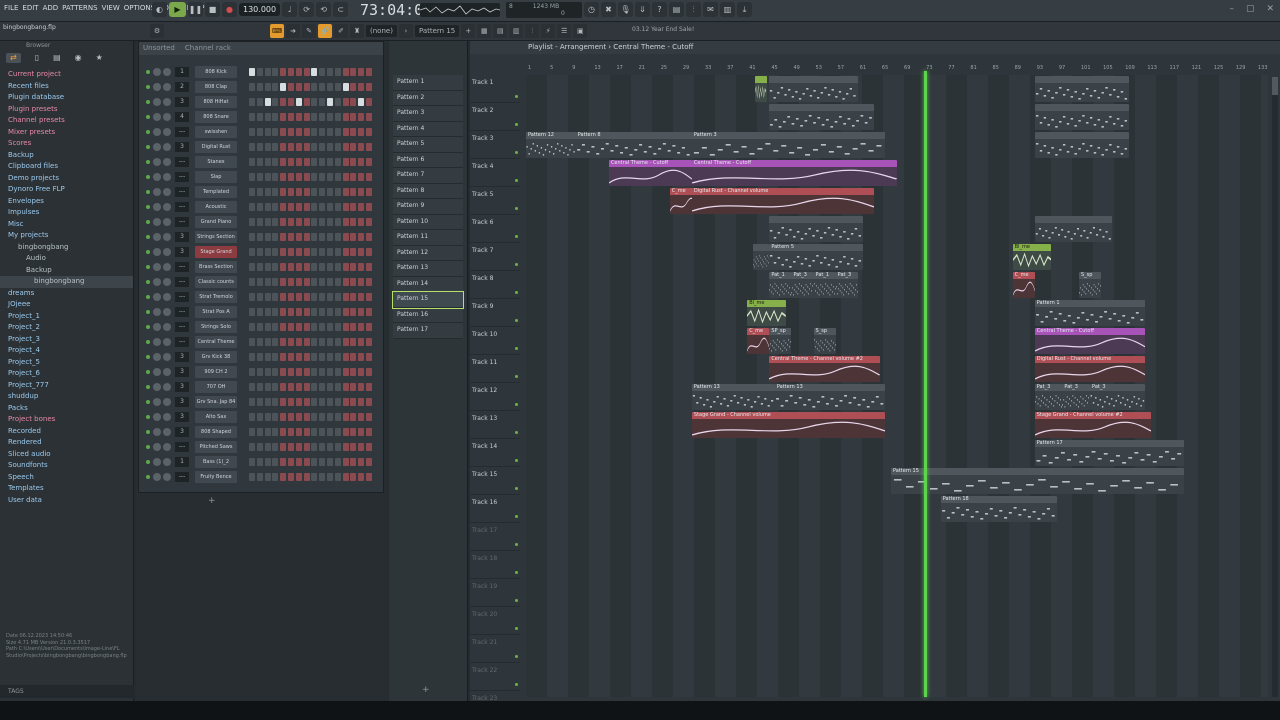 The height and width of the screenshot is (720, 1280). Describe the element at coordinates (182, 147) in the screenshot. I see `channel-mixer-track: 3` at that location.